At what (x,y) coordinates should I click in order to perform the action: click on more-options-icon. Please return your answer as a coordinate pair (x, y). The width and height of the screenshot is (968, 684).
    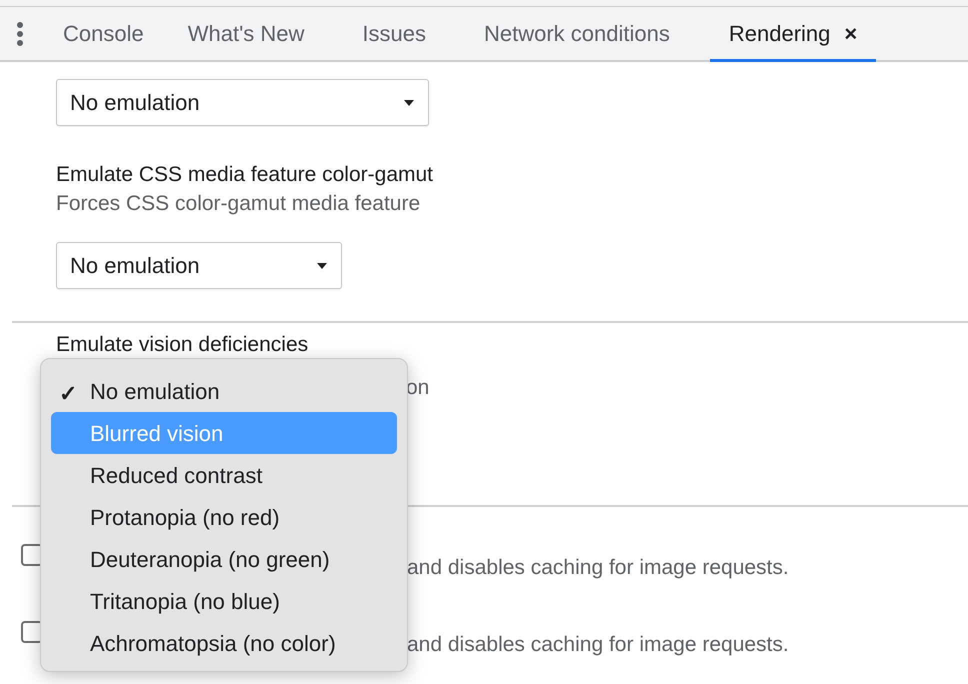
    Looking at the image, I should click on (20, 33).